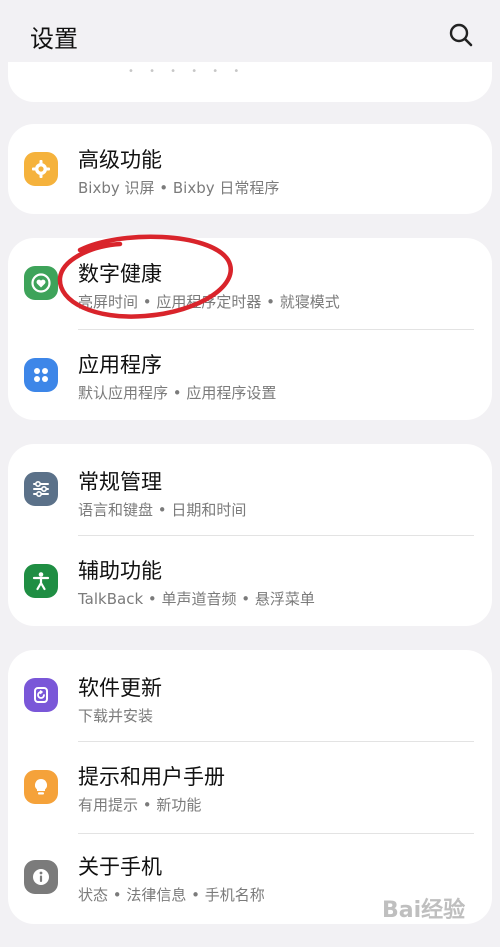 Image resolution: width=500 pixels, height=947 pixels. Describe the element at coordinates (120, 571) in the screenshot. I see `settings-item-title: 辅助功能` at that location.